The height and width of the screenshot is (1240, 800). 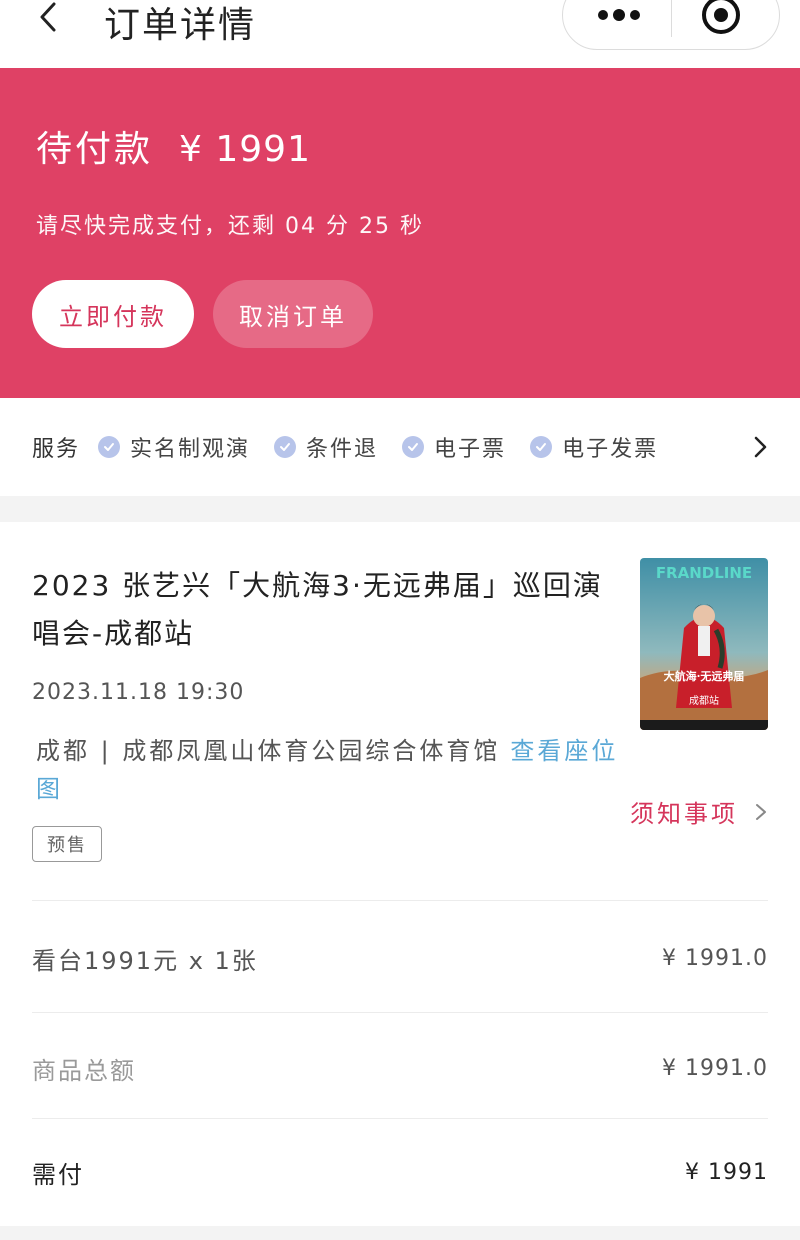 I want to click on service-item: 条件退, so click(x=326, y=447).